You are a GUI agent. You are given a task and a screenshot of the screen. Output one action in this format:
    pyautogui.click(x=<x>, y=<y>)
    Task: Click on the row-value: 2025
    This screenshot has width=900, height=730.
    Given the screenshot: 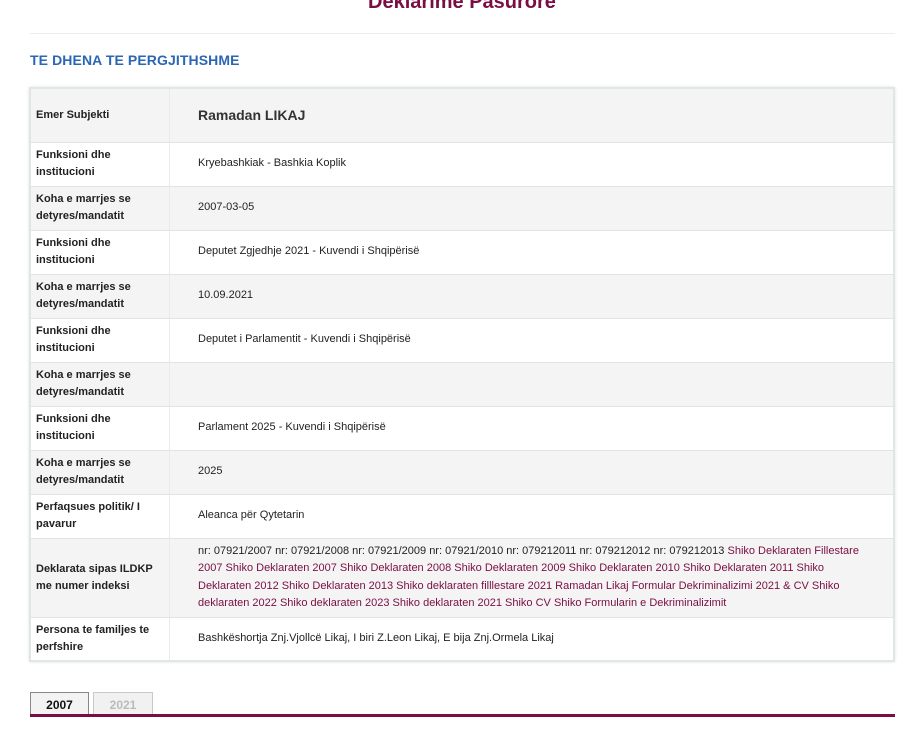 What is the action you would take?
    pyautogui.click(x=531, y=472)
    